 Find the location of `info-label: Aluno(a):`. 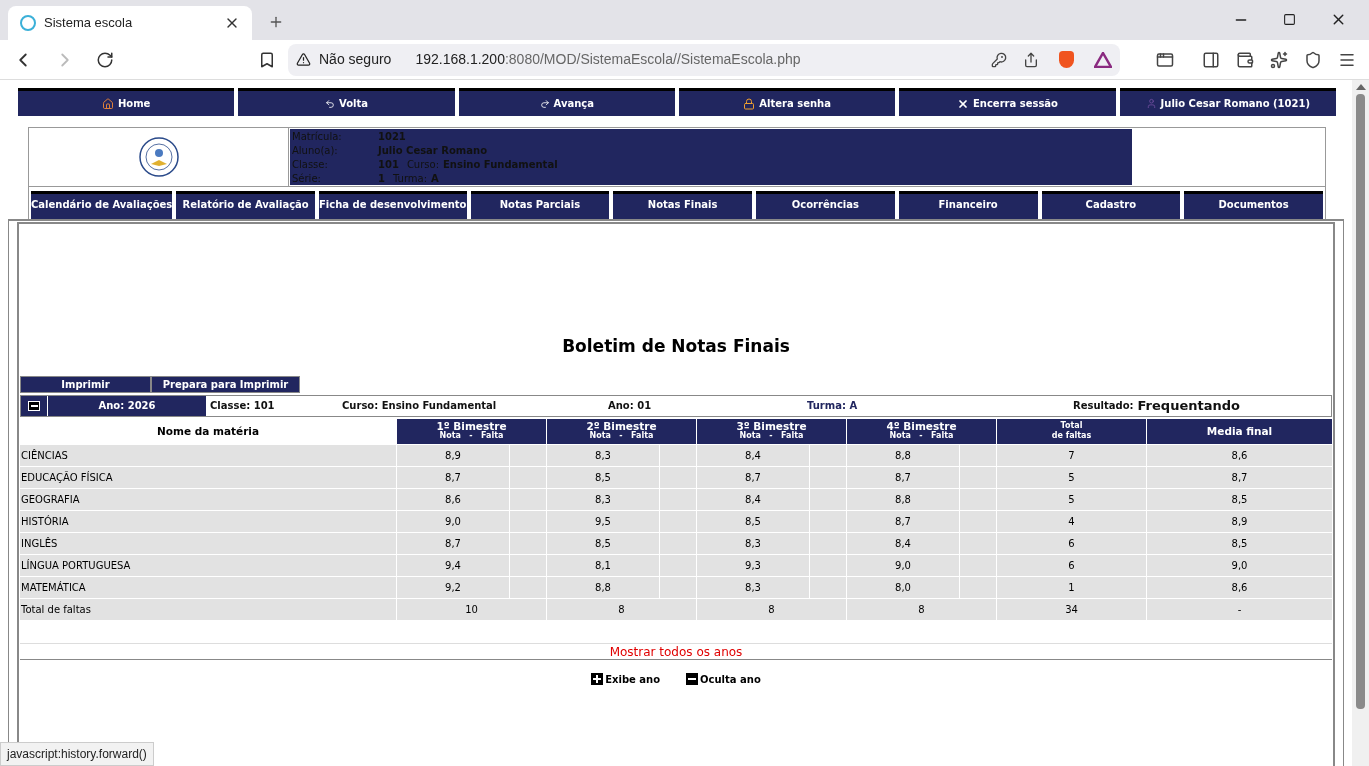

info-label: Aluno(a): is located at coordinates (315, 151).